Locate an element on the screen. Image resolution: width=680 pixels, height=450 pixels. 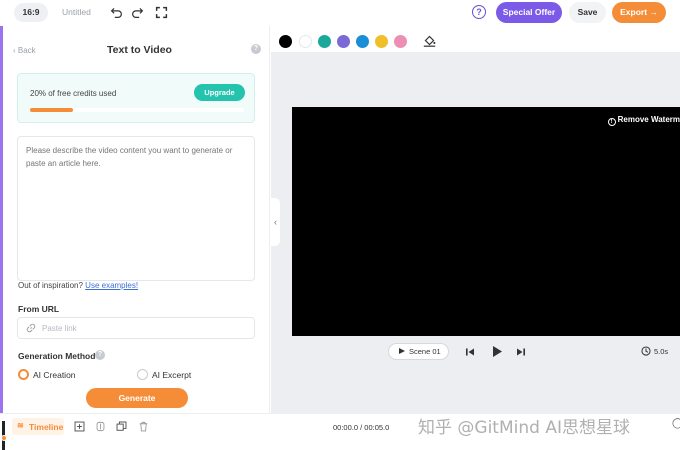
color-swatch-purple is located at coordinates (343, 41).